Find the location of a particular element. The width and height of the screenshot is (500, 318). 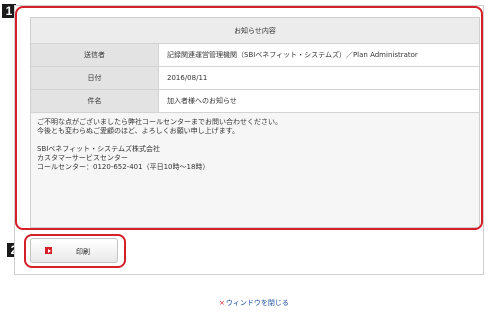

close-window-label: ウィンドウを閉じる is located at coordinates (257, 303).